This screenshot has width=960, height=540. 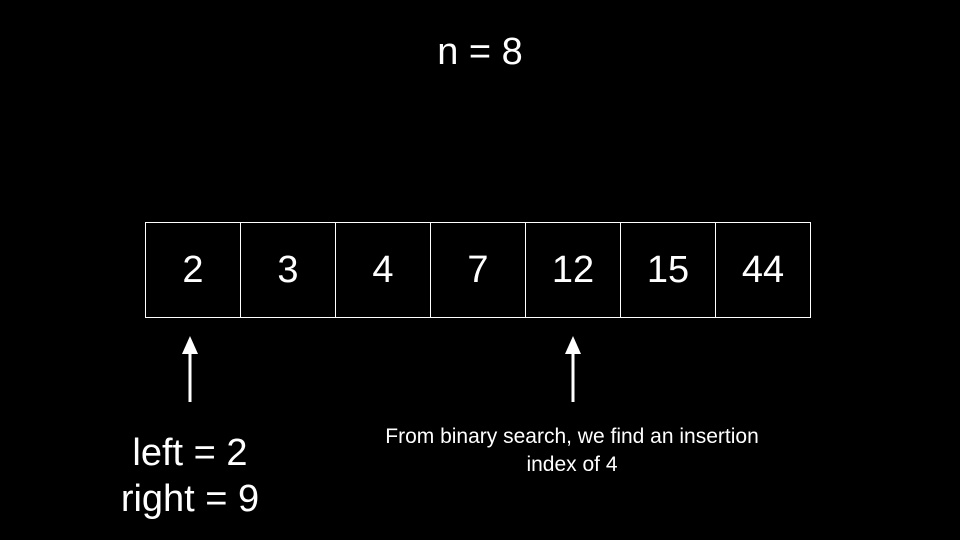 I want to click on right-pointer-label: right = 9, so click(x=190, y=499).